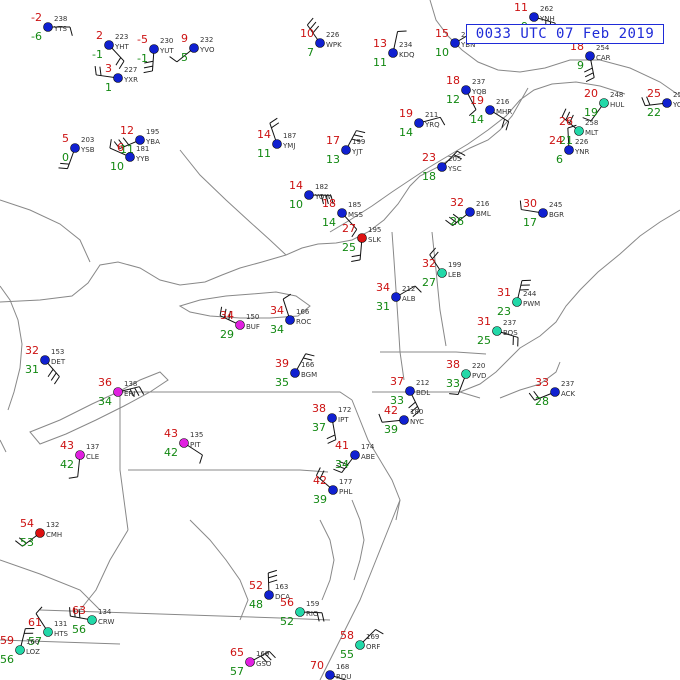  What do you see at coordinates (129, 394) in the screenshot?
I see `station-id-label: ERI` at bounding box center [129, 394].